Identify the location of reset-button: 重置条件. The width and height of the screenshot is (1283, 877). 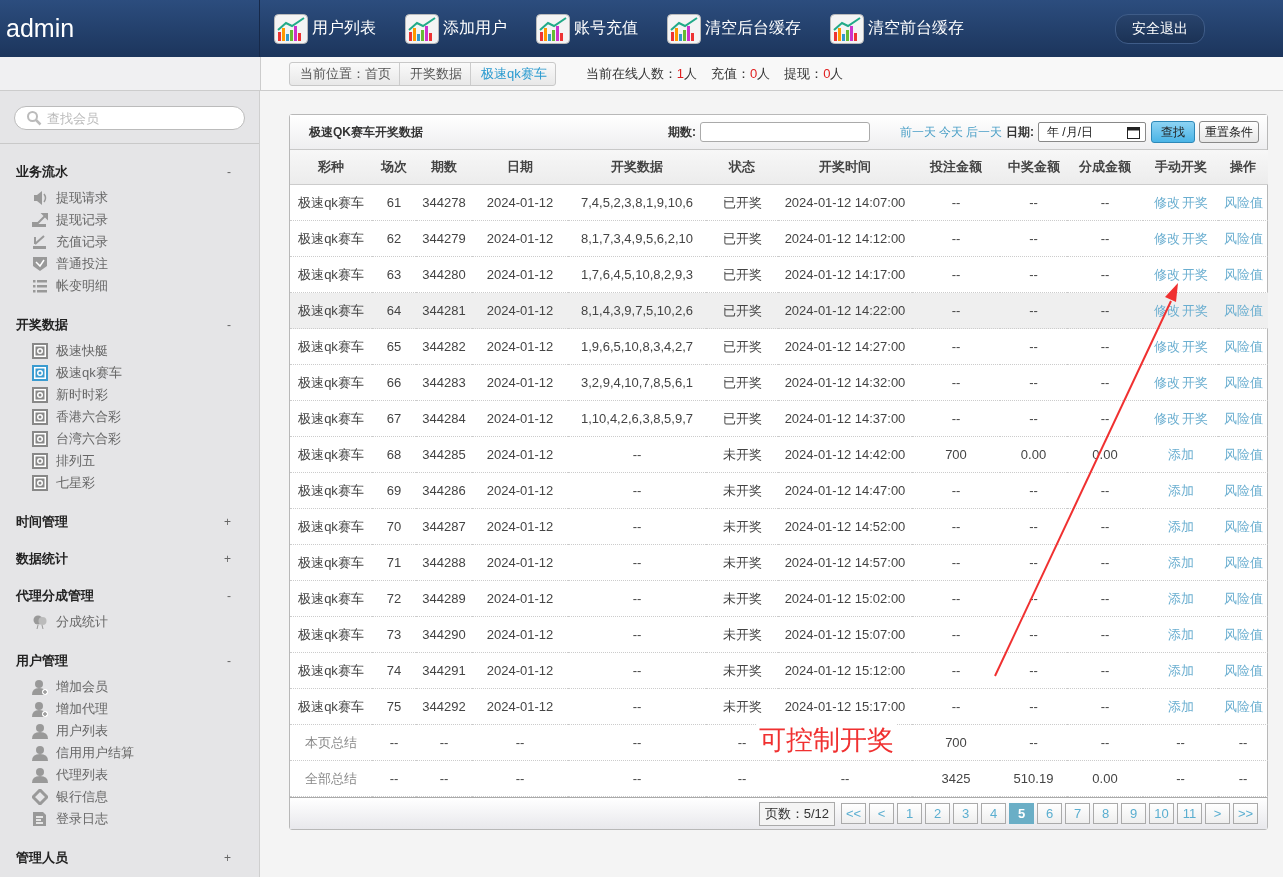
(1229, 132).